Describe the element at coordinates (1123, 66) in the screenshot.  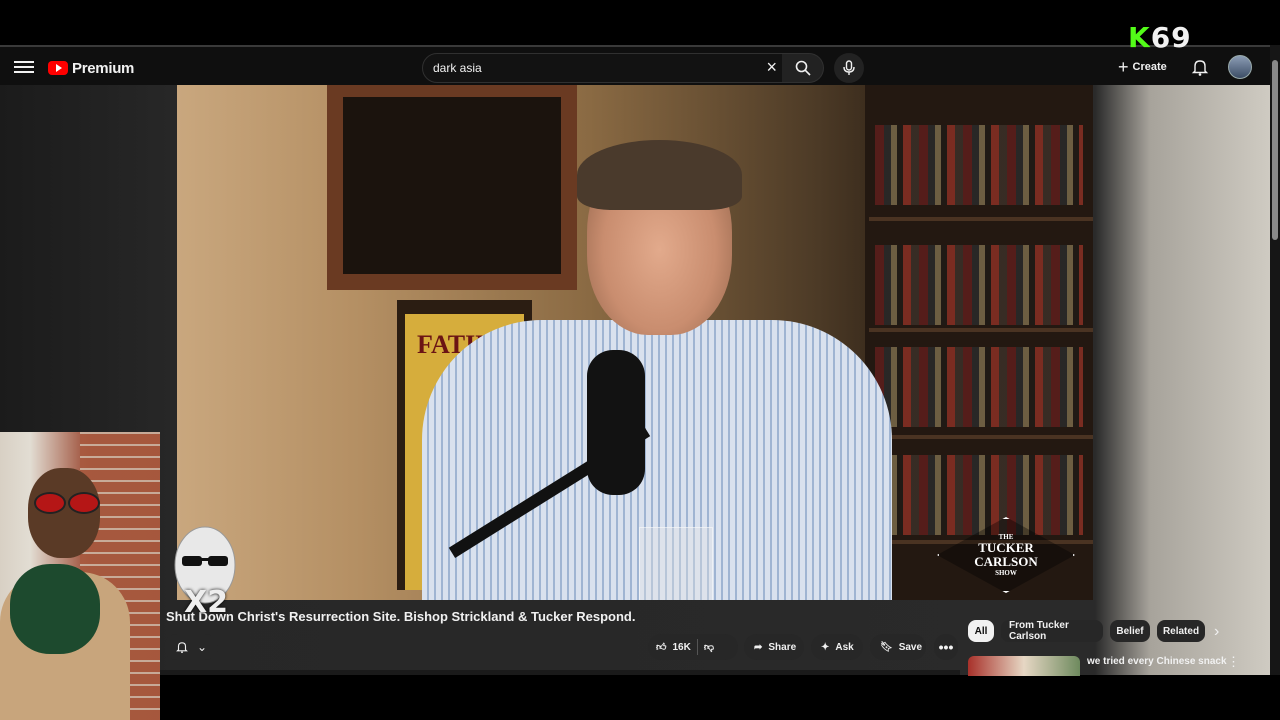
I see `plus-icon: +` at that location.